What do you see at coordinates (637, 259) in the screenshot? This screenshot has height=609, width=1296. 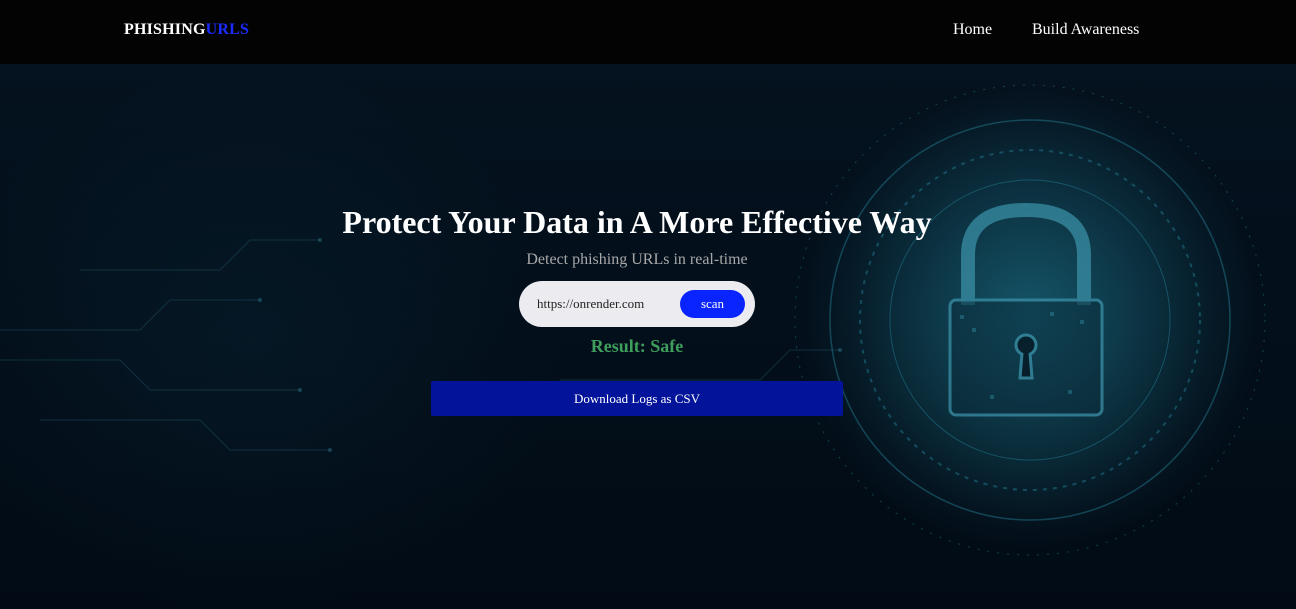 I see `page-subtitle: Detect phishing URLs in real-time` at bounding box center [637, 259].